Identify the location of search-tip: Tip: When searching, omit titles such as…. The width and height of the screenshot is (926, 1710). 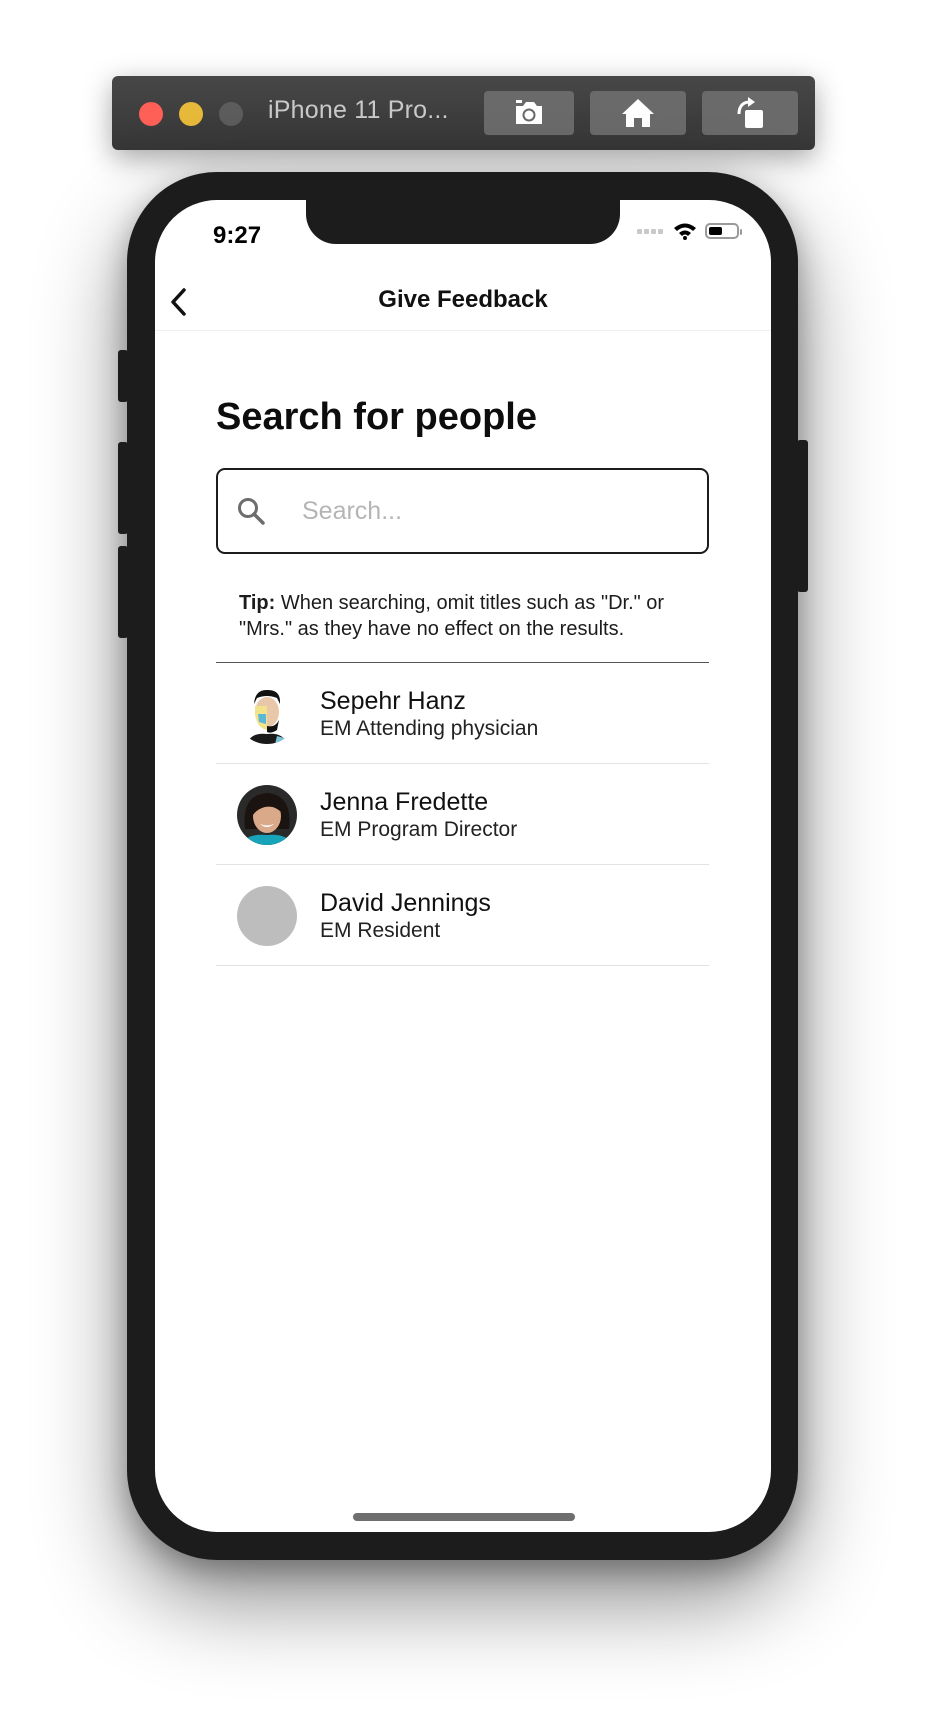
(469, 616).